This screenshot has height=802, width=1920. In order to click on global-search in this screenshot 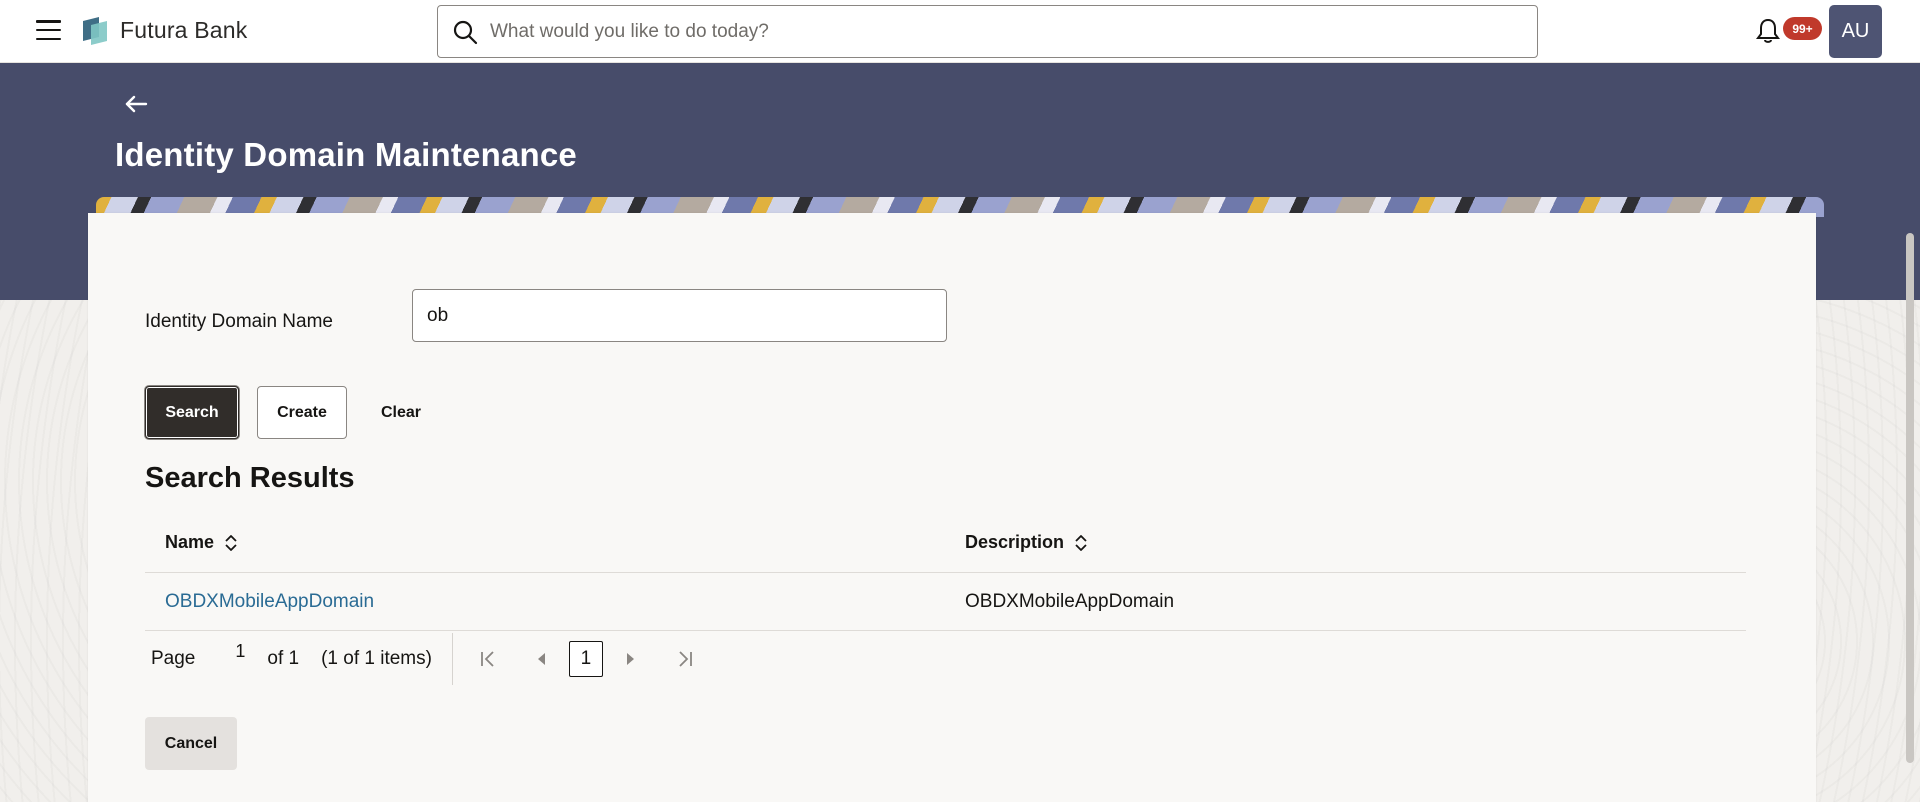, I will do `click(987, 31)`.